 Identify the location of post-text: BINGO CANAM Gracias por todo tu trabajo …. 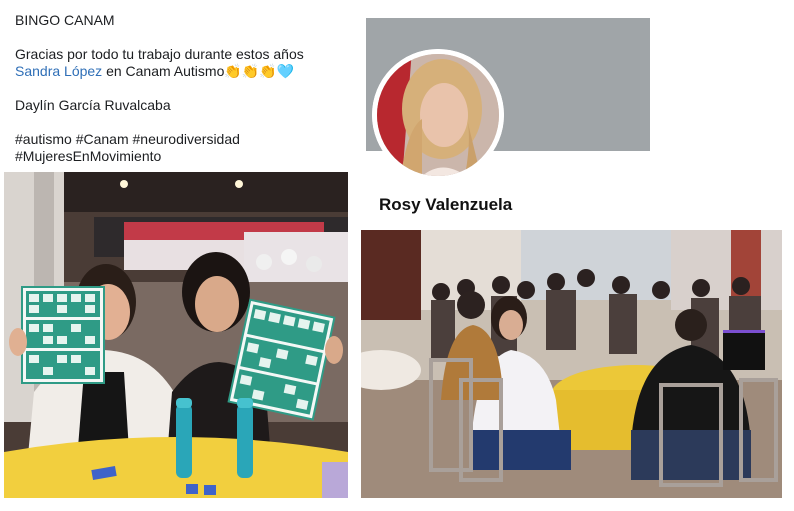
(180, 88).